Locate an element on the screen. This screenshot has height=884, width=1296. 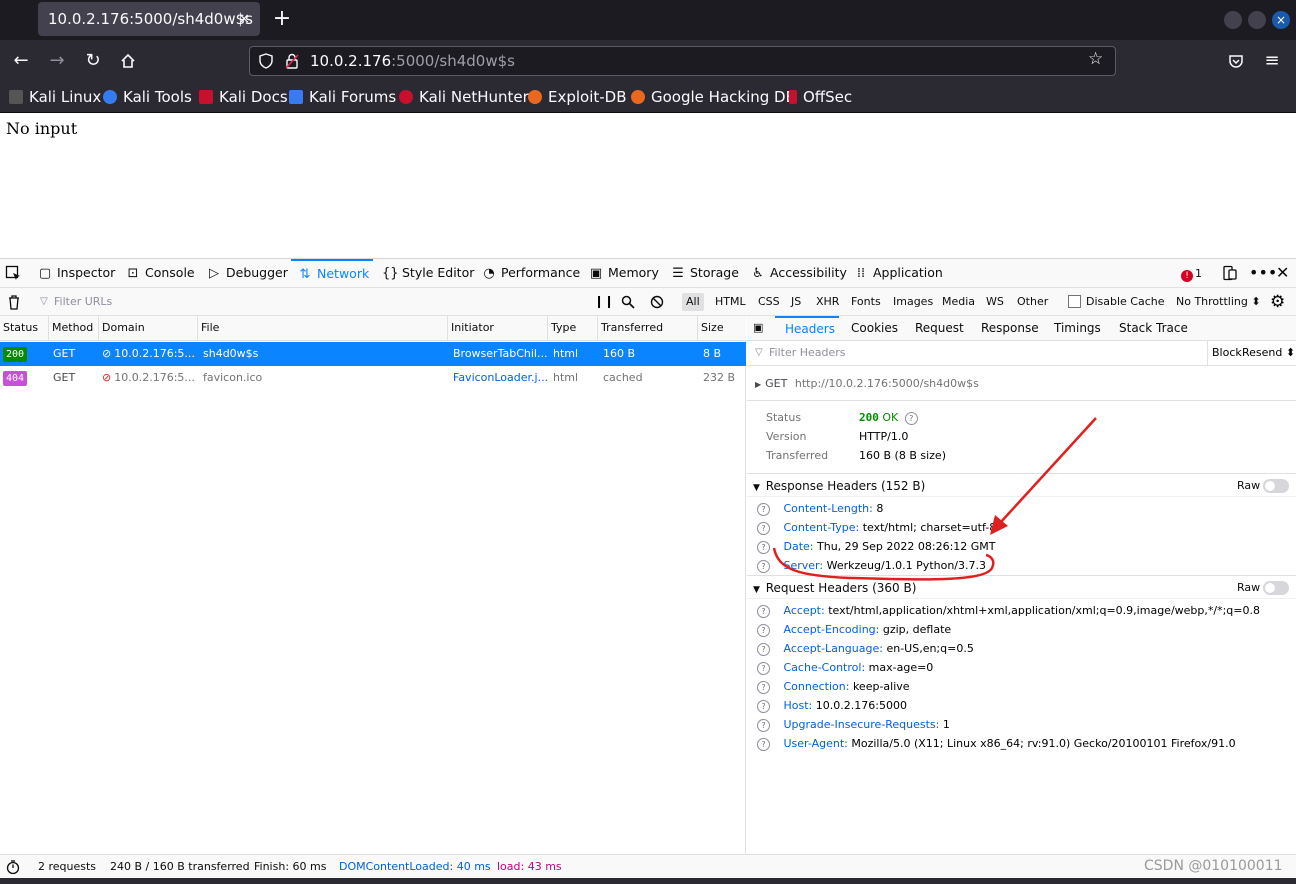
annotation-arrow-icon is located at coordinates (934, 499).